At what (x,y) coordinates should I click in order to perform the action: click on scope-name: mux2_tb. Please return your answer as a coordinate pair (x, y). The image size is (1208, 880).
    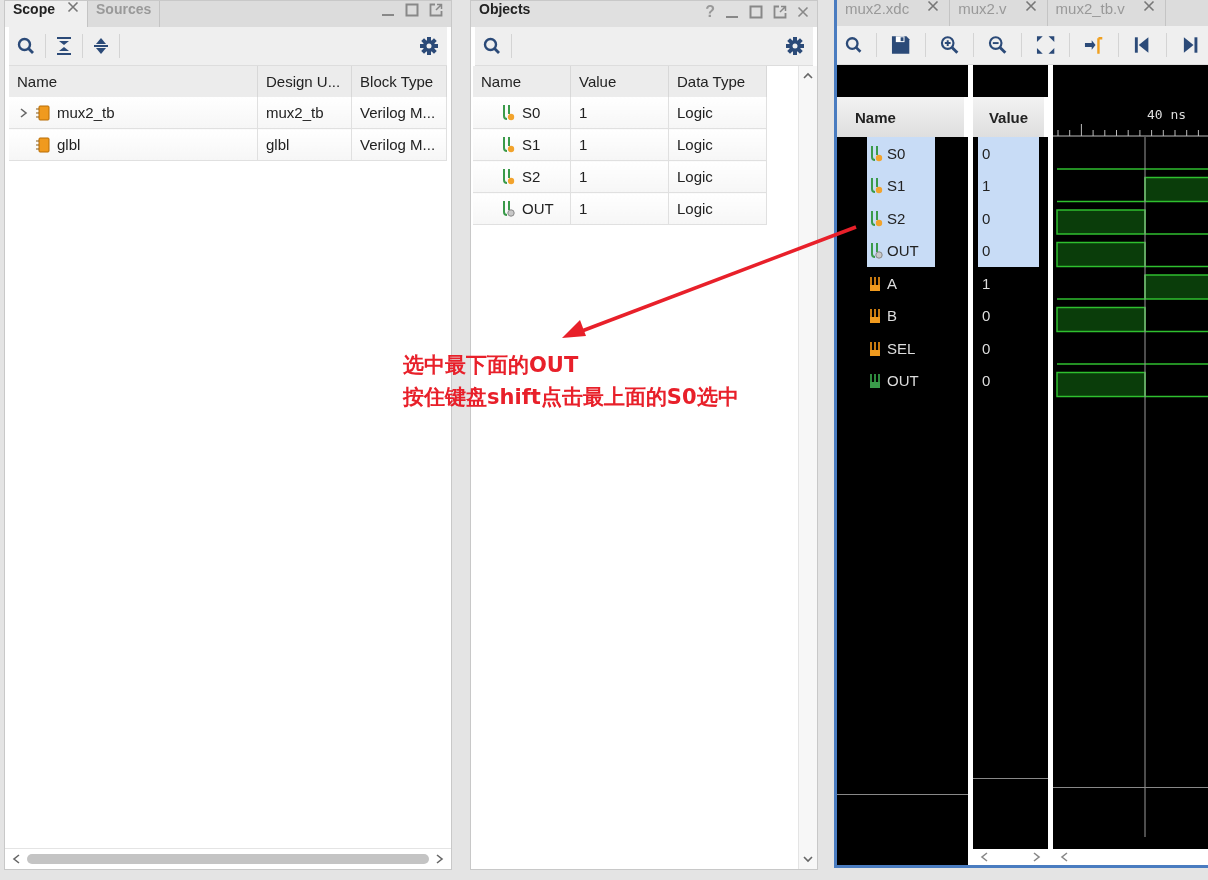
    Looking at the image, I should click on (86, 112).